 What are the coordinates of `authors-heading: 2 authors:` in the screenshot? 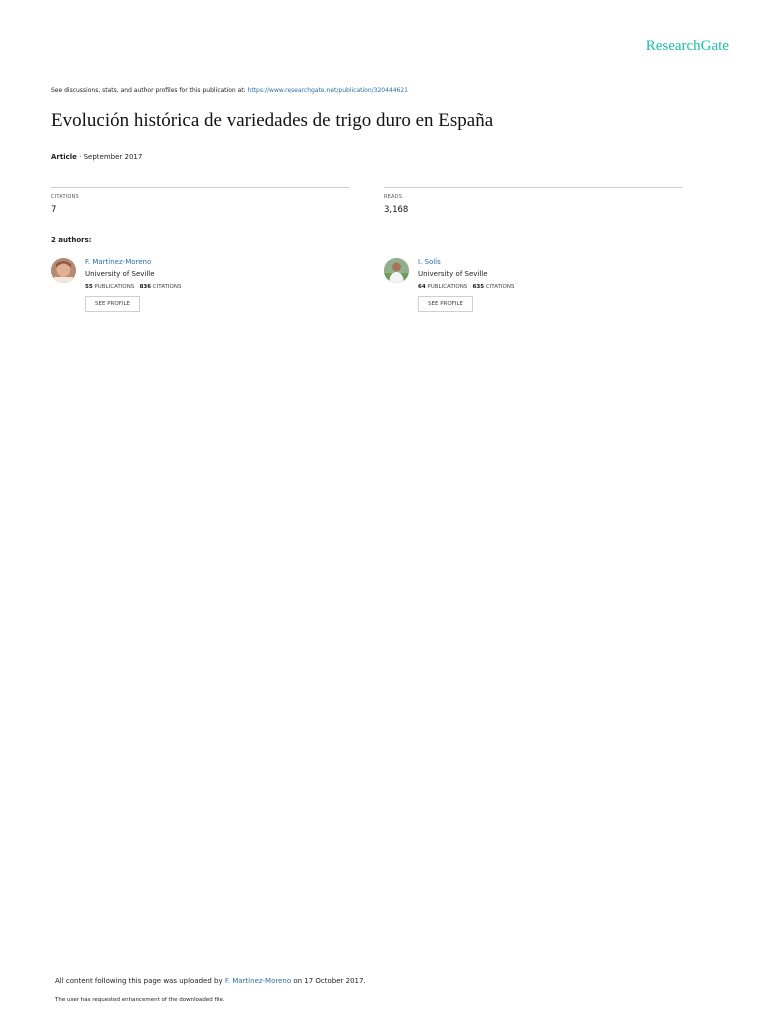 It's located at (71, 240).